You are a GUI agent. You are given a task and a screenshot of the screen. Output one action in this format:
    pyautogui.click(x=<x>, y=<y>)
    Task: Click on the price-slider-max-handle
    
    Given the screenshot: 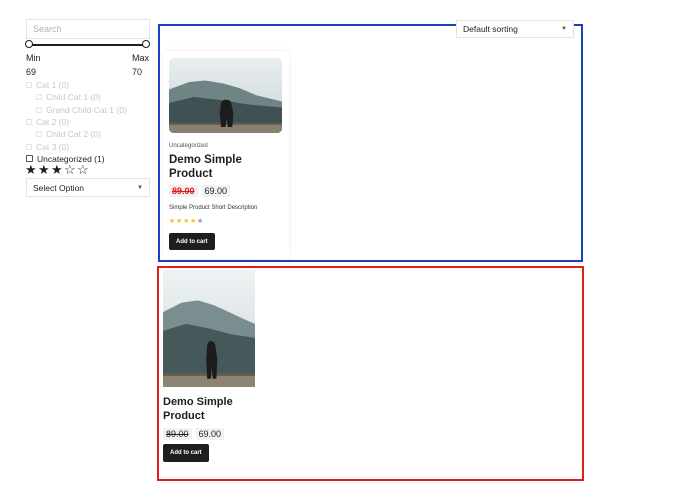 What is the action you would take?
    pyautogui.click(x=146, y=44)
    